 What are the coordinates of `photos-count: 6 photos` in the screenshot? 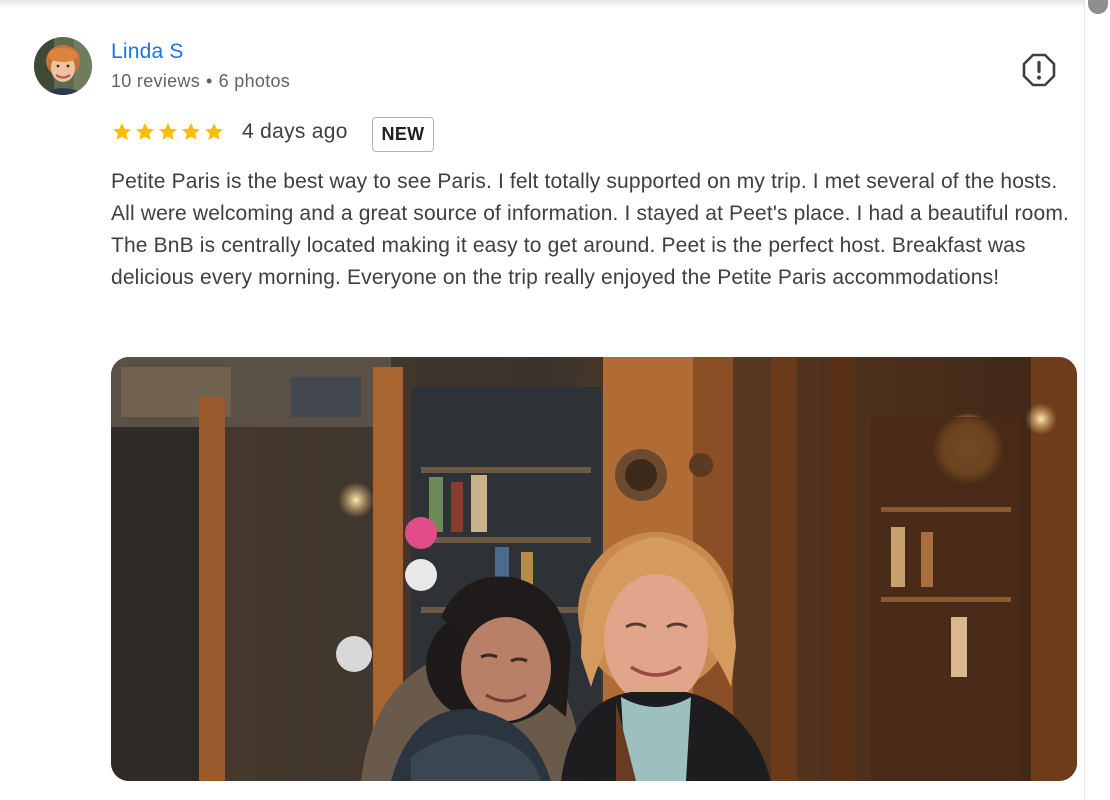 It's located at (254, 81).